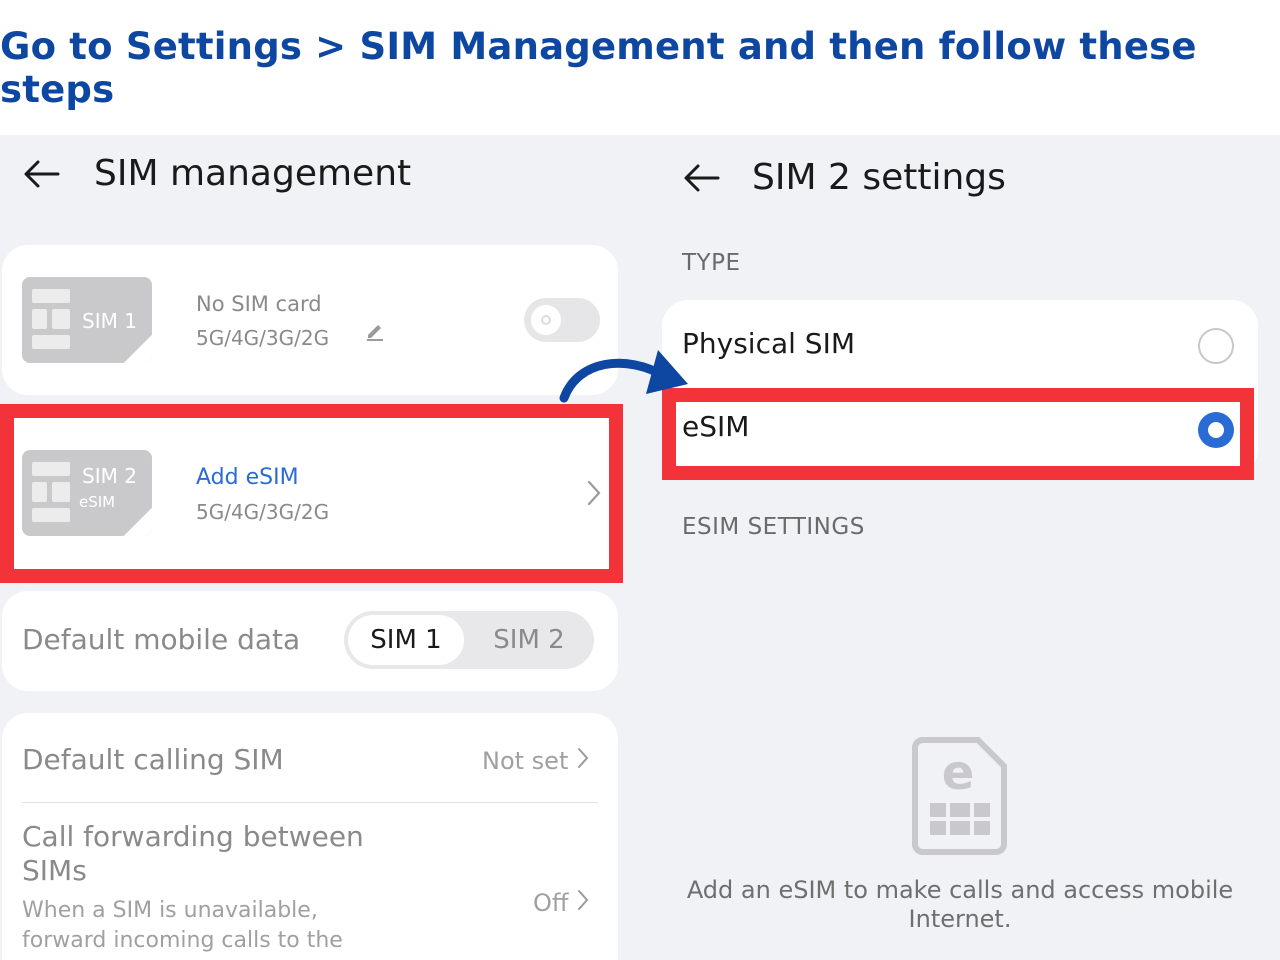  What do you see at coordinates (551, 903) in the screenshot?
I see `call-forwarding-value: Off` at bounding box center [551, 903].